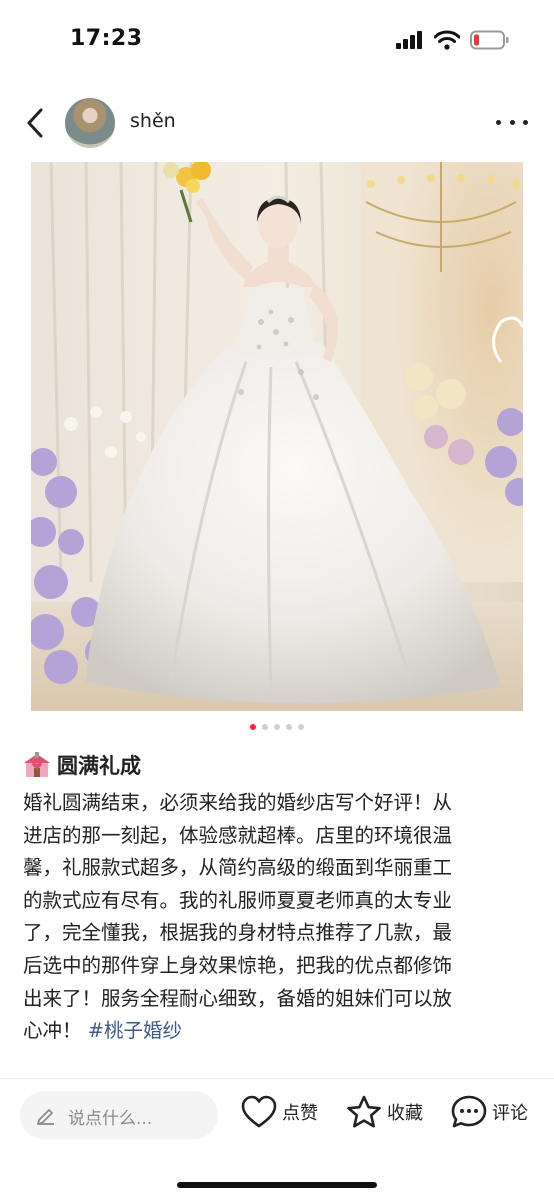 The width and height of the screenshot is (554, 1201). I want to click on comment-label: 评论, so click(510, 1113).